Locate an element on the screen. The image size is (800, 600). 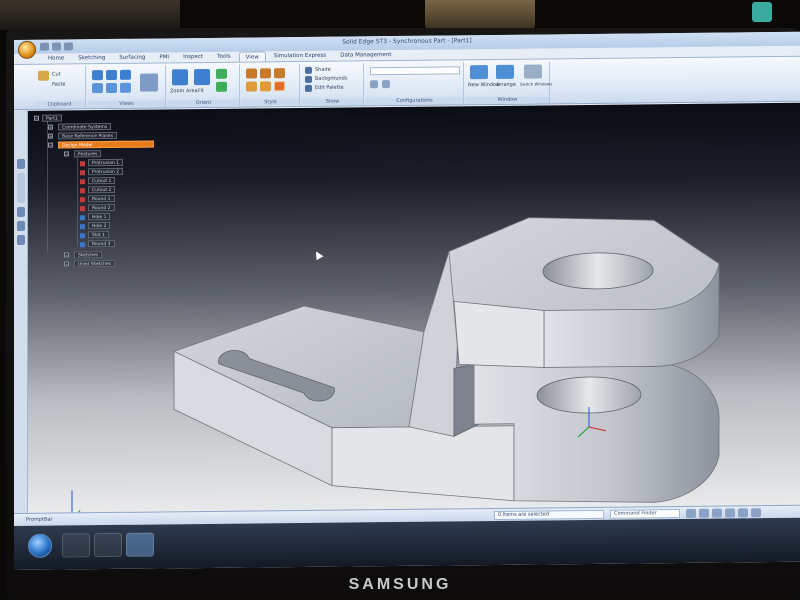
edit-palette-button: Edit Palette is located at coordinates (329, 88).